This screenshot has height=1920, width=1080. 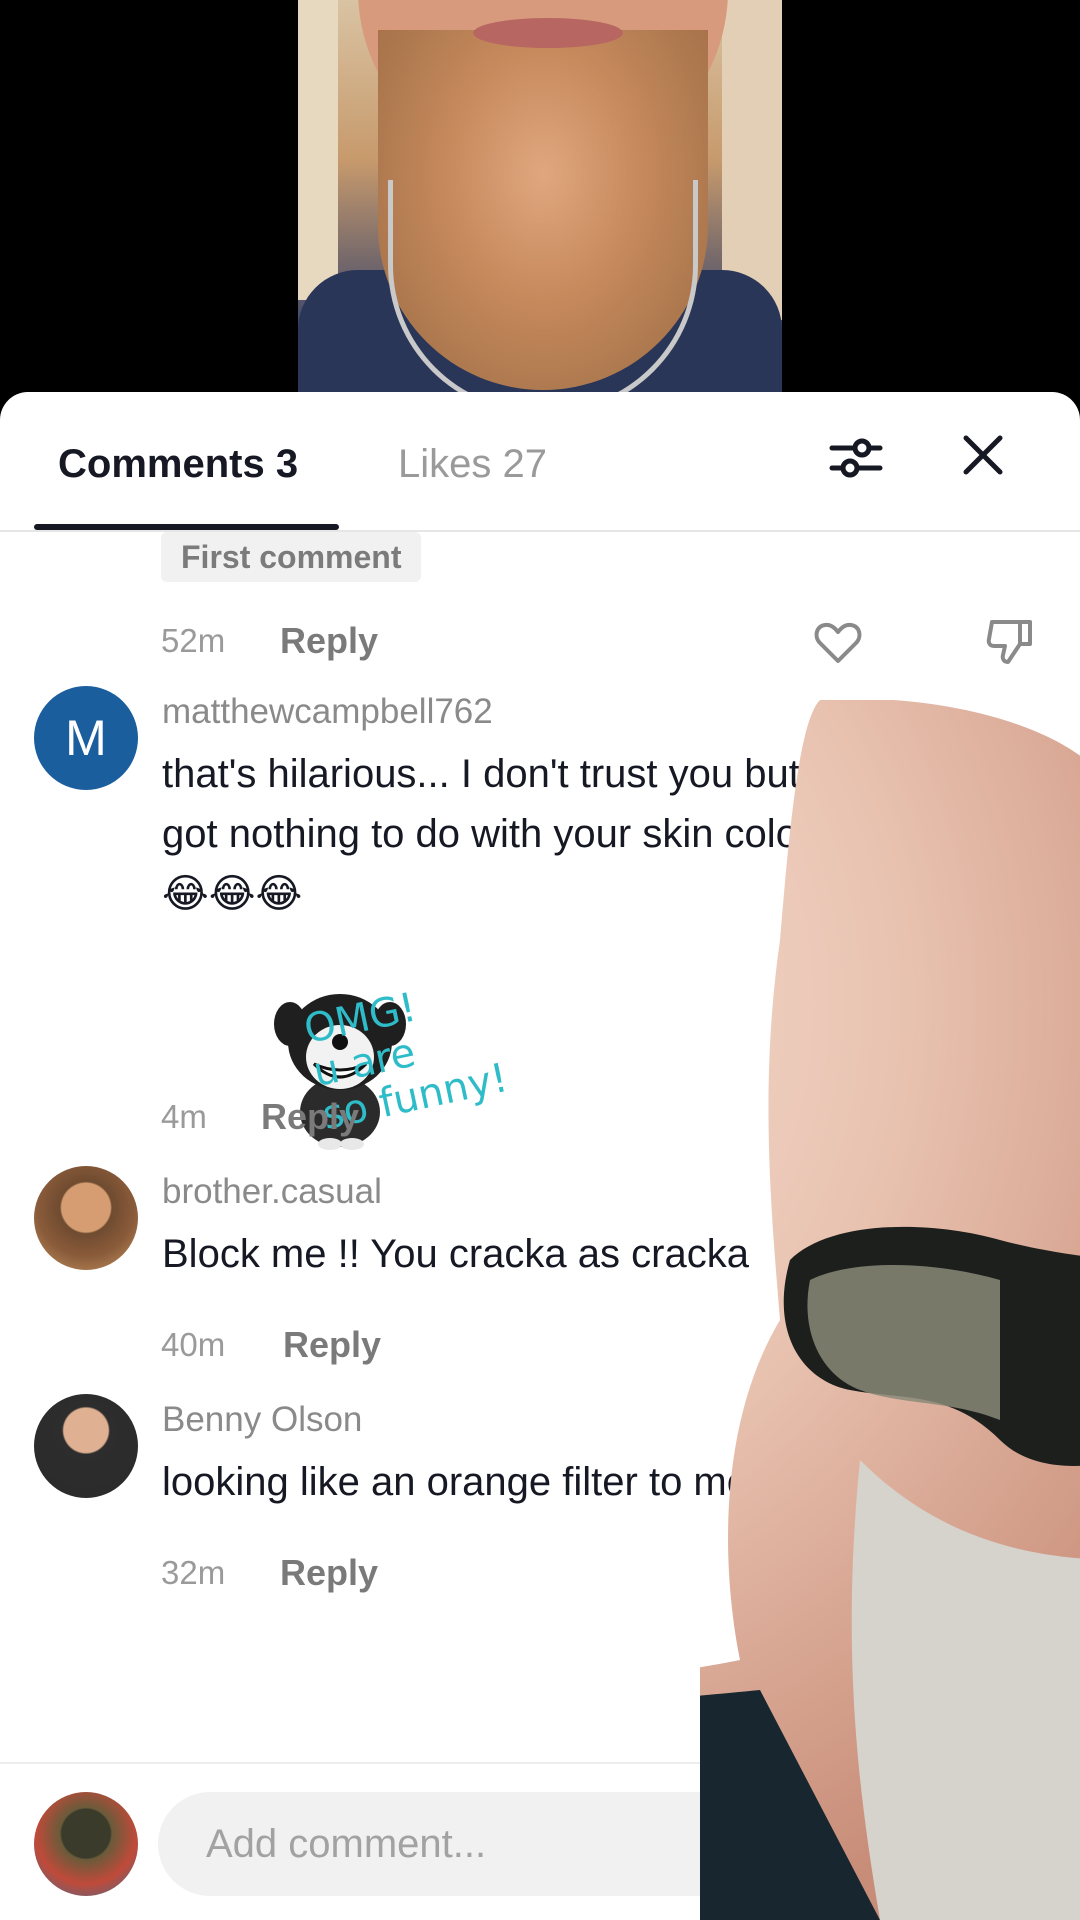 What do you see at coordinates (262, 1420) in the screenshot?
I see `comment-username: Benny Olson` at bounding box center [262, 1420].